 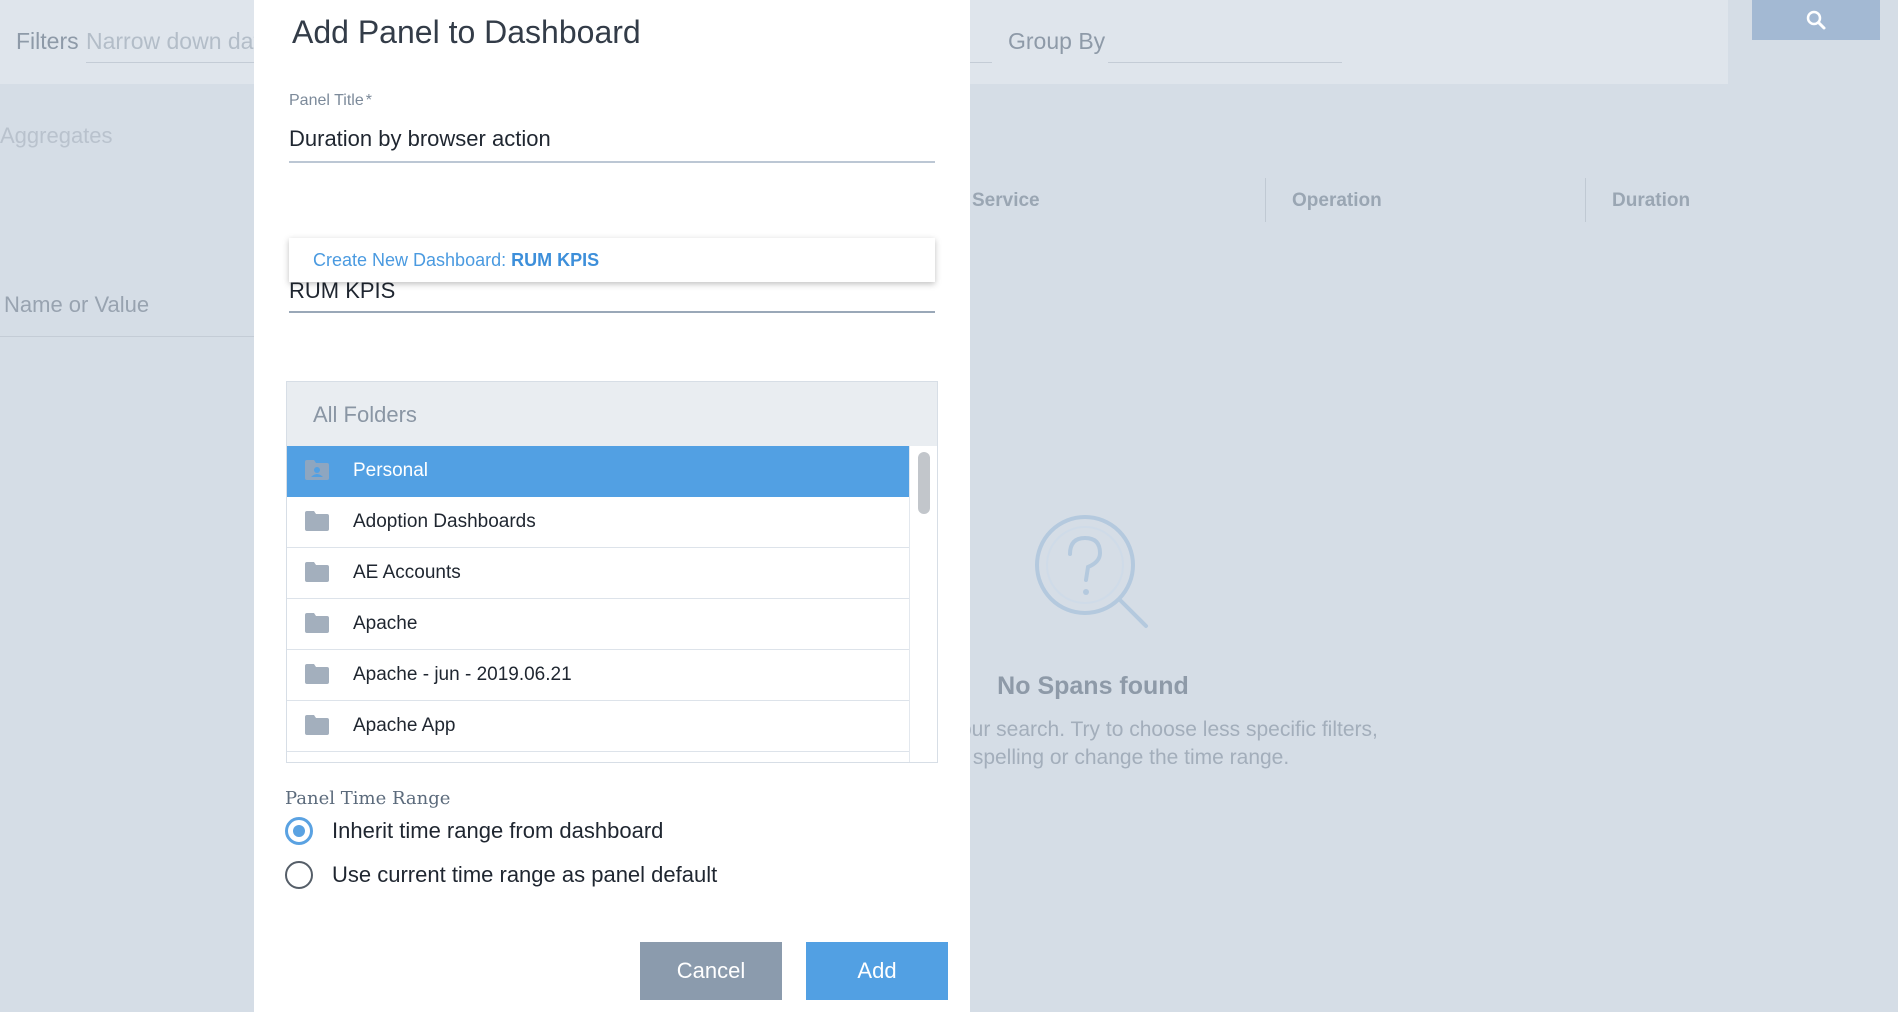 I want to click on no-results-magnifier-icon, so click(x=1091, y=571).